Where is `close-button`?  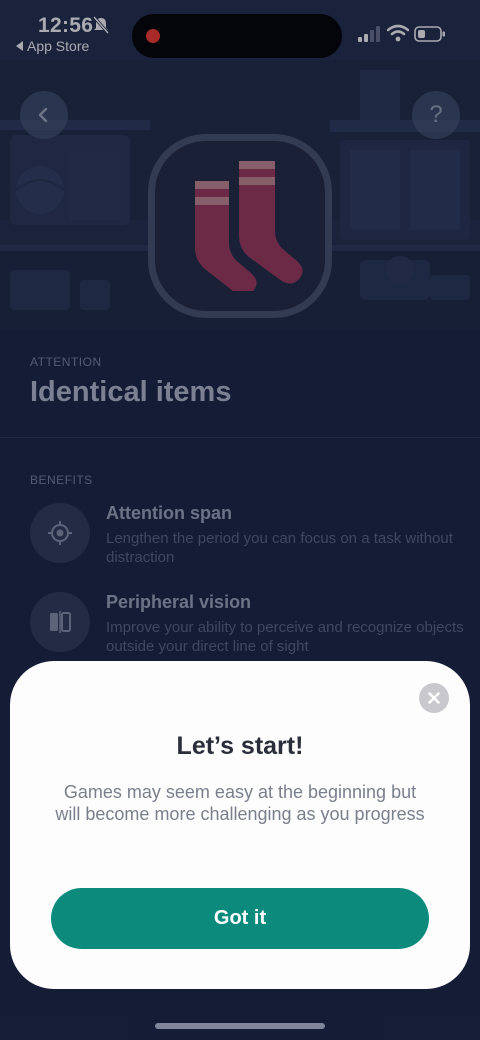
close-button is located at coordinates (434, 698).